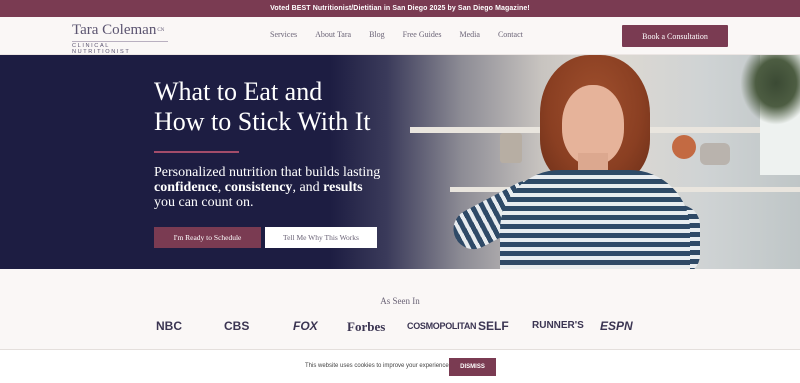 The image size is (800, 383). Describe the element at coordinates (770, 90) in the screenshot. I see `plant` at that location.